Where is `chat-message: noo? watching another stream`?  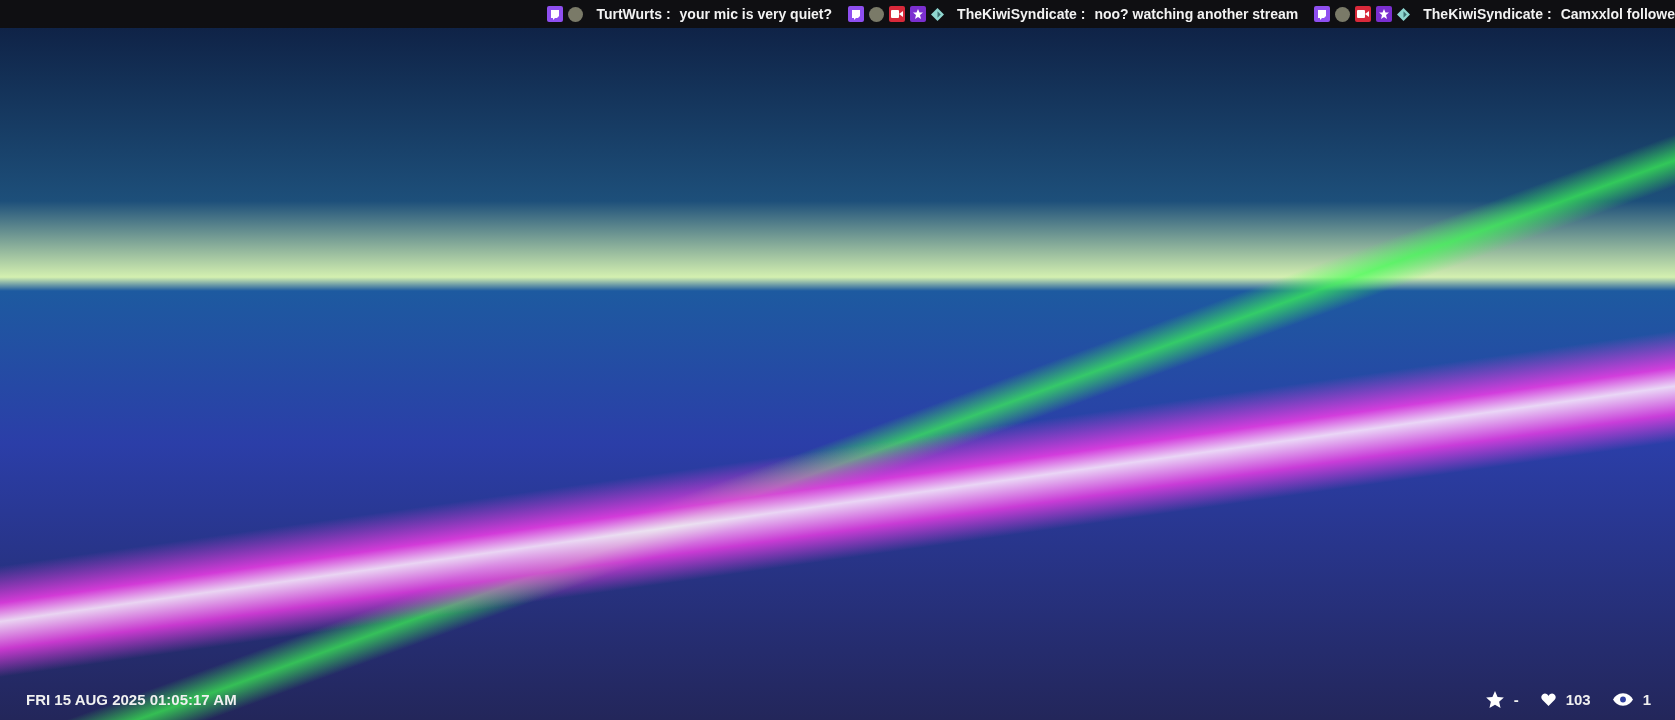
chat-message: noo? watching another stream is located at coordinates (1196, 14).